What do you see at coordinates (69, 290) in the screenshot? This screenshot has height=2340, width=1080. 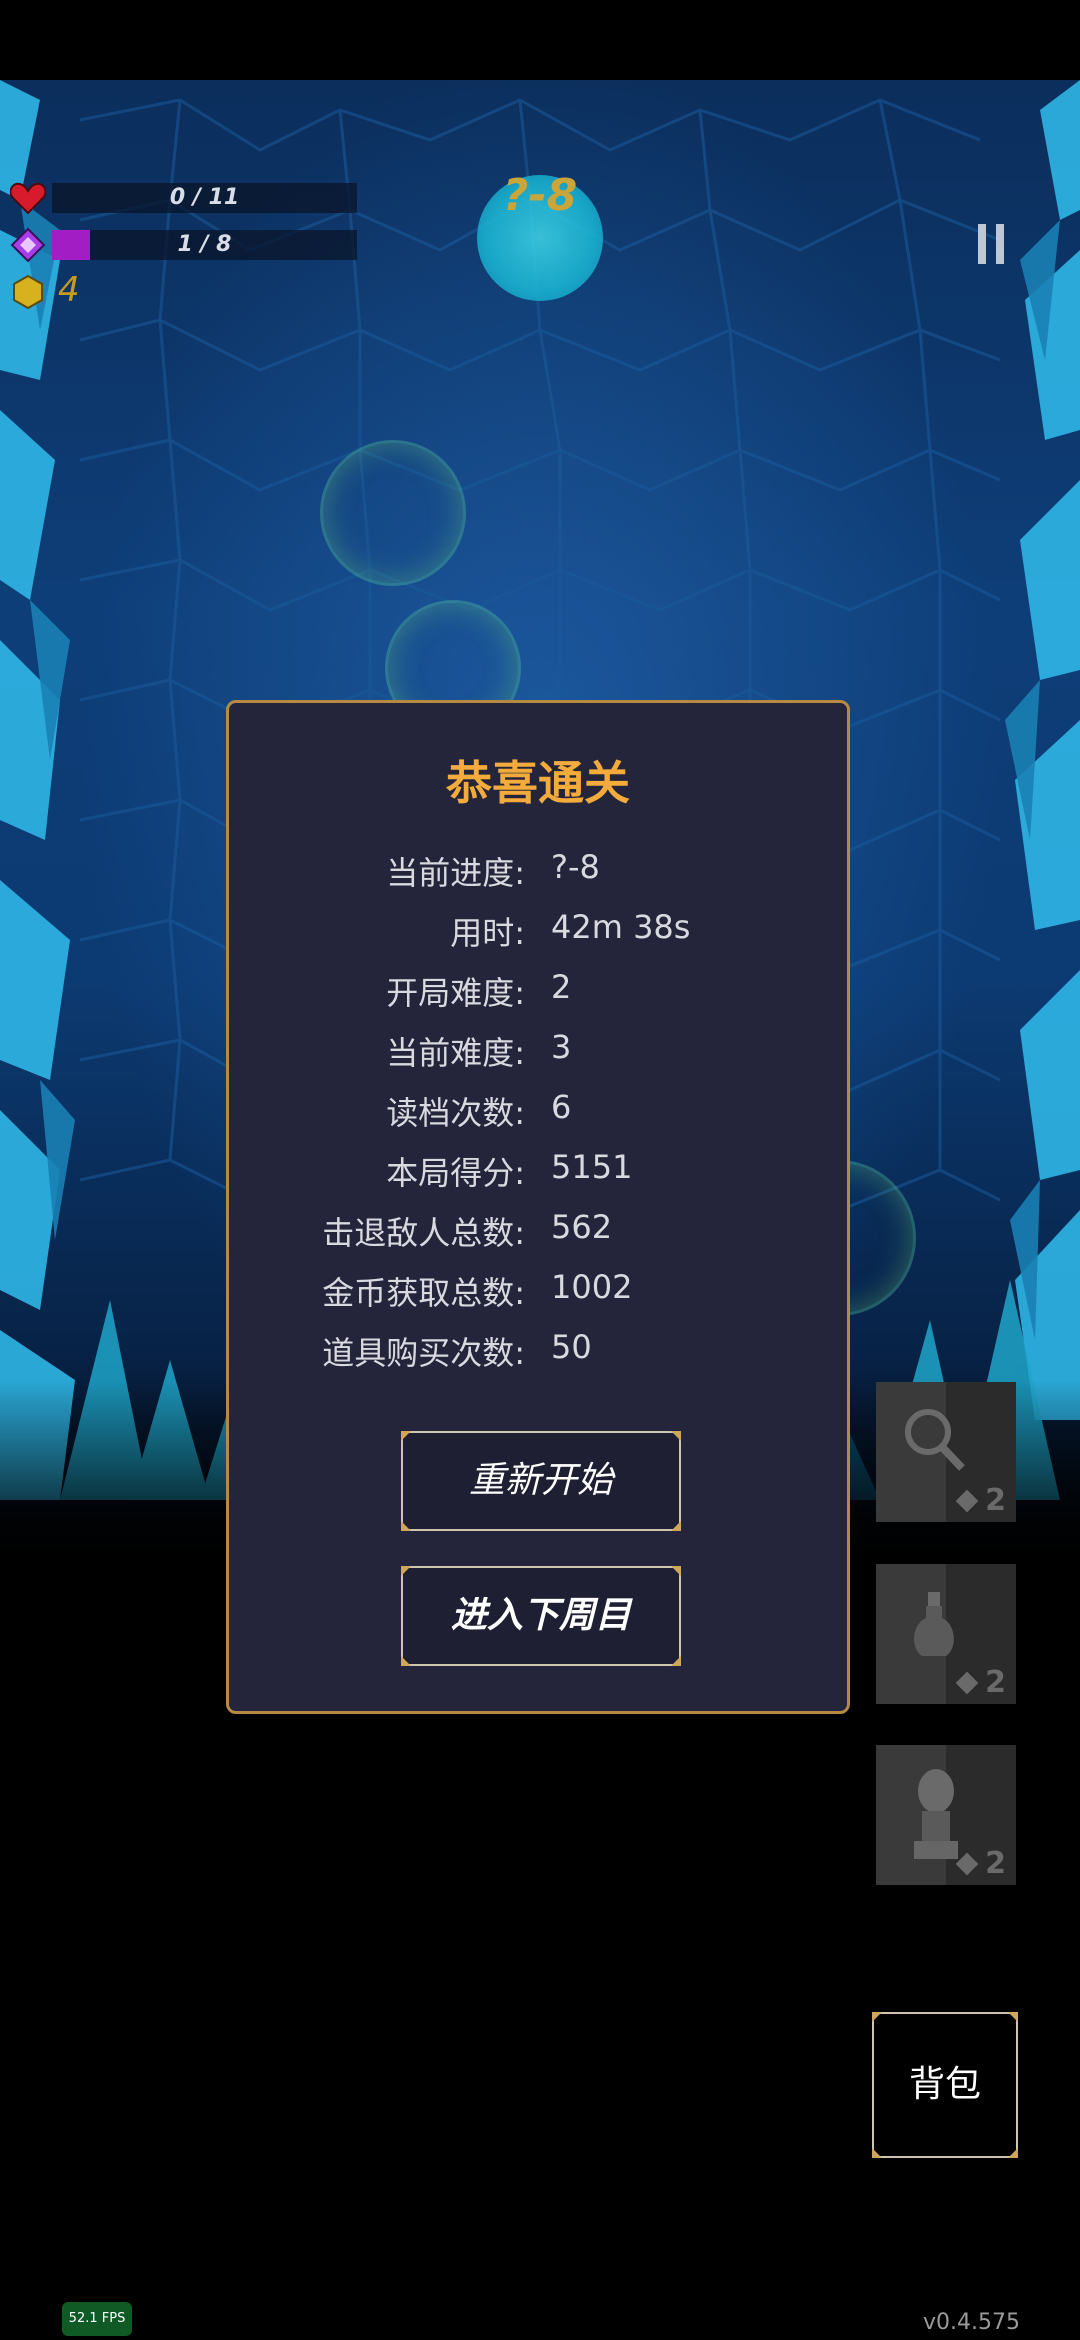 I see `coin-count: 4` at bounding box center [69, 290].